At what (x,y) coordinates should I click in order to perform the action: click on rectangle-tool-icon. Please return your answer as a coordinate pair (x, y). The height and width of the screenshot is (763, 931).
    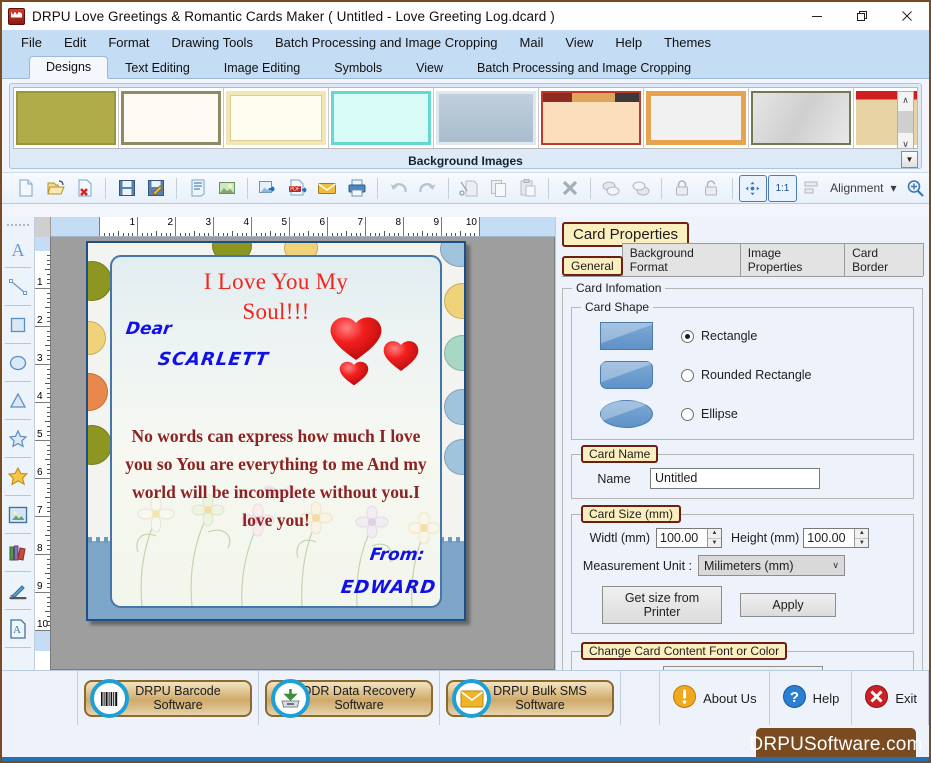
    Looking at the image, I should click on (18, 324).